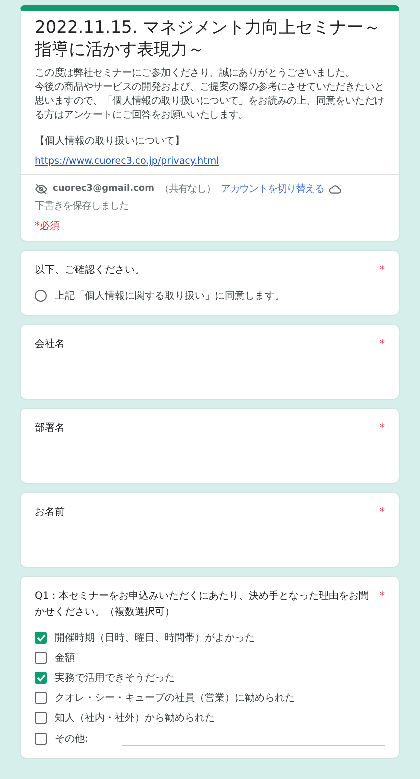  What do you see at coordinates (47, 227) in the screenshot?
I see `required-note: *必須` at bounding box center [47, 227].